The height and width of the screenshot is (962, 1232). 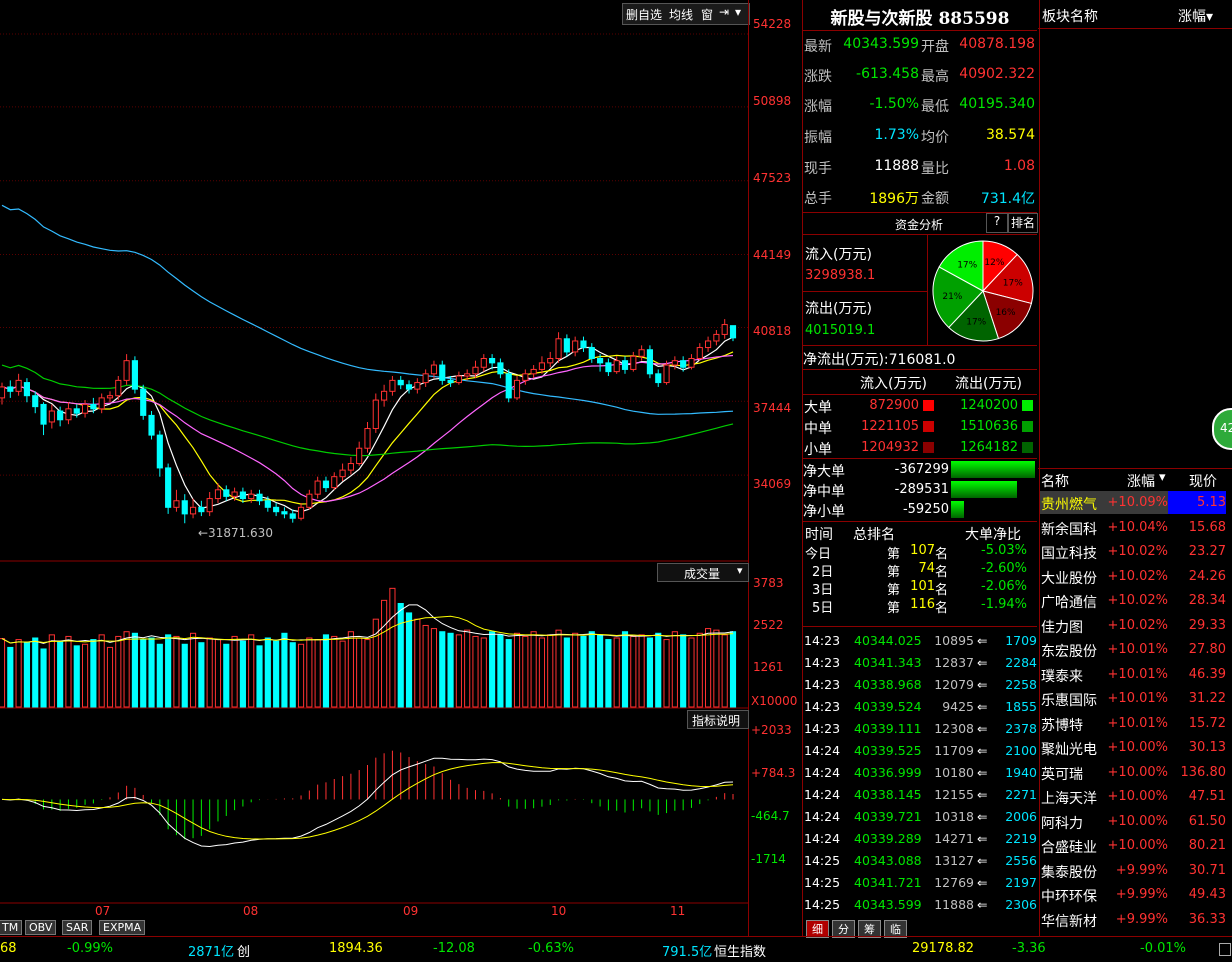 What do you see at coordinates (1163, 948) in the screenshot?
I see `status-item: -0.01%` at bounding box center [1163, 948].